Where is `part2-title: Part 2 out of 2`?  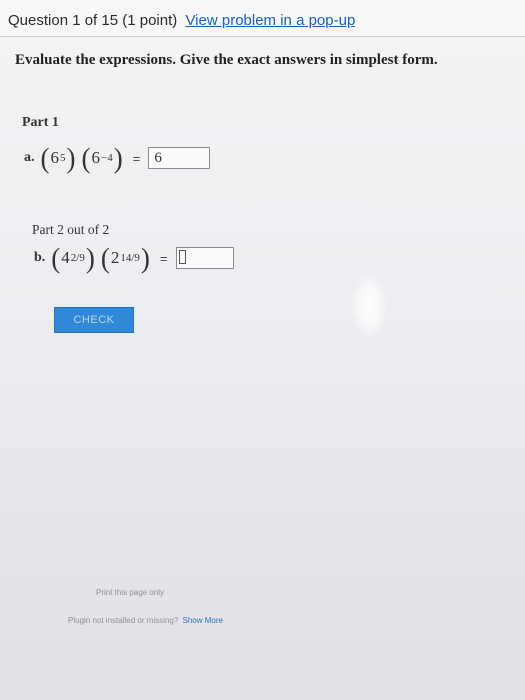 part2-title: Part 2 out of 2 is located at coordinates (71, 229).